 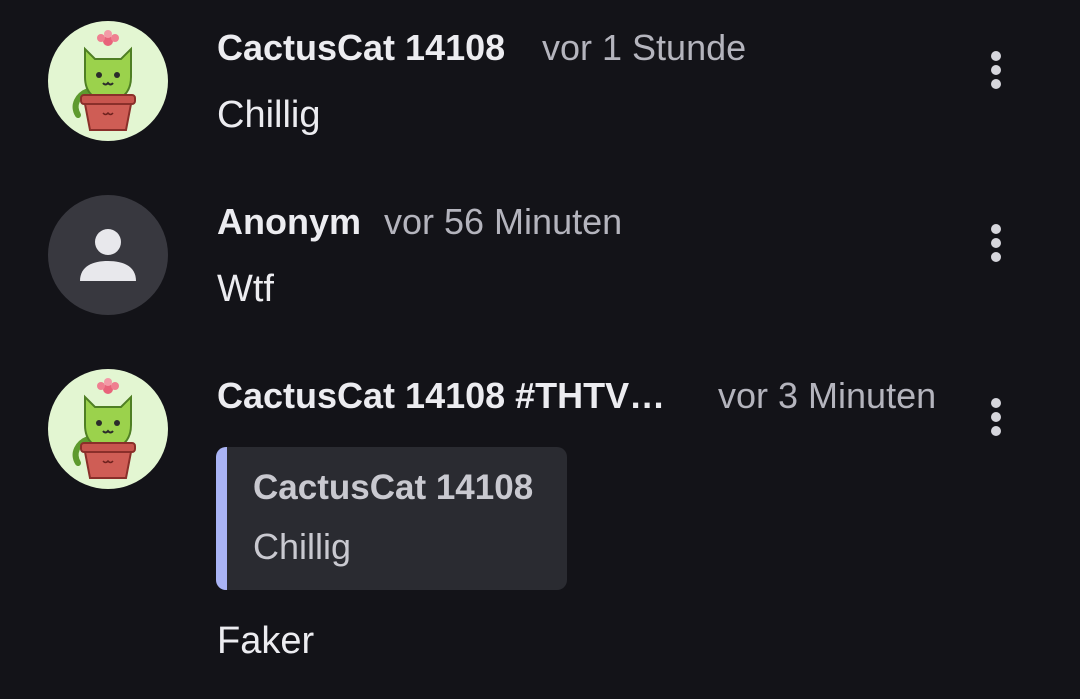 What do you see at coordinates (269, 115) in the screenshot?
I see `comment-text: Chillig` at bounding box center [269, 115].